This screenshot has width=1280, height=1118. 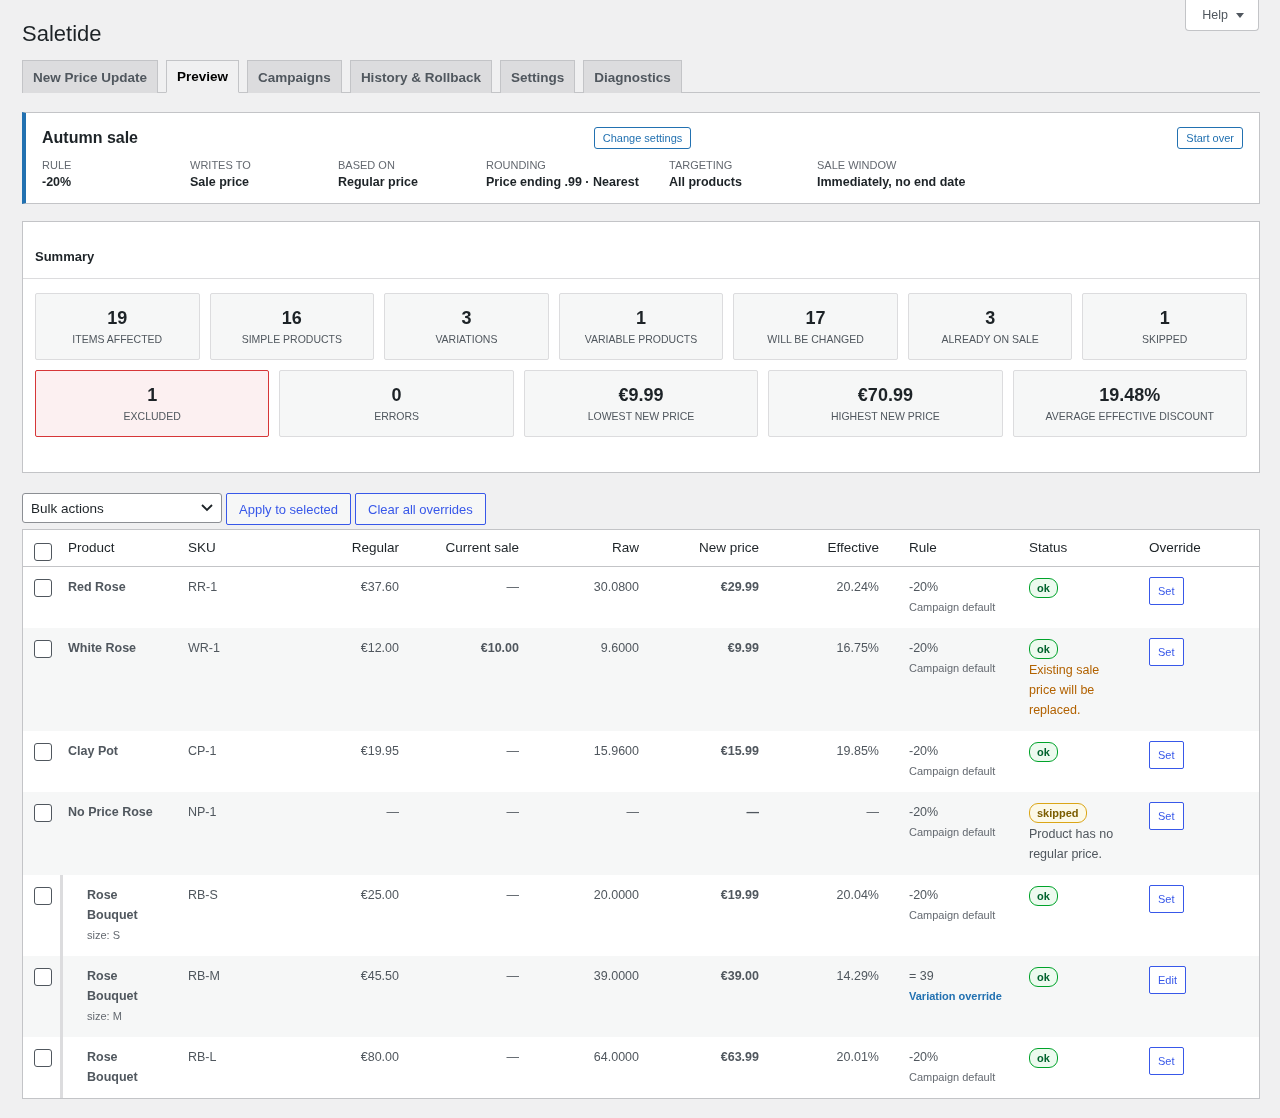 What do you see at coordinates (122, 508) in the screenshot?
I see `bulk-actions-select: Bulk actions` at bounding box center [122, 508].